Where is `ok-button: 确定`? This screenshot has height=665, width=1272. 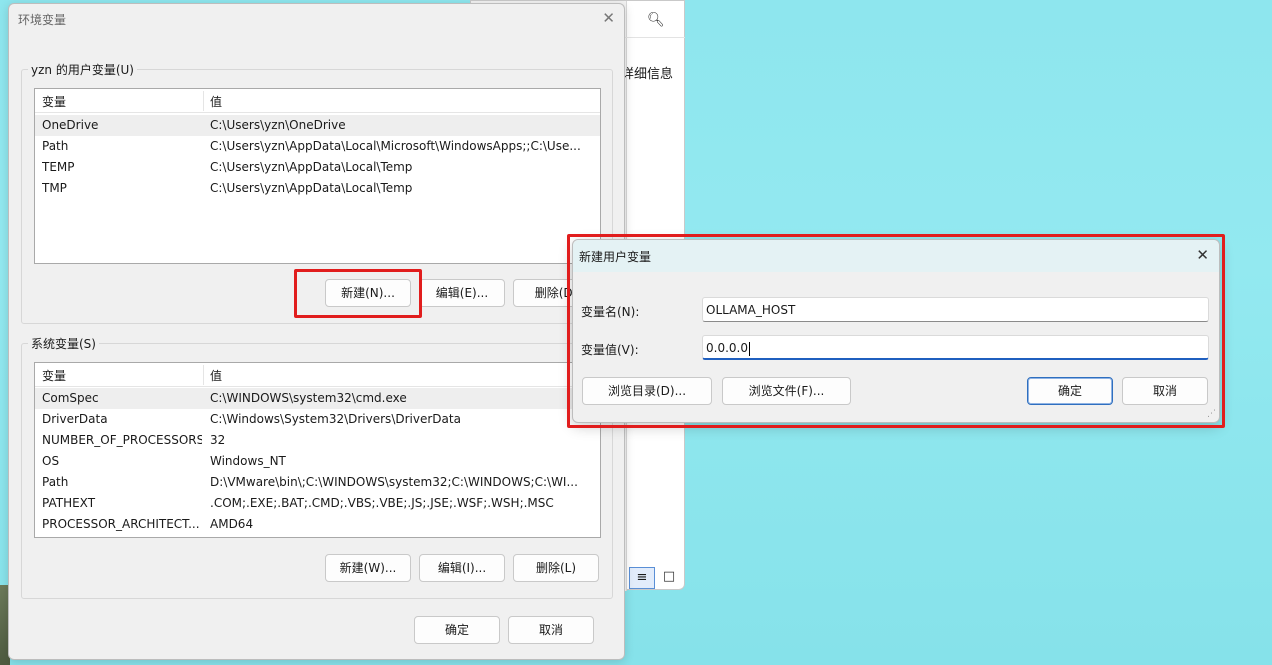 ok-button: 确定 is located at coordinates (457, 630).